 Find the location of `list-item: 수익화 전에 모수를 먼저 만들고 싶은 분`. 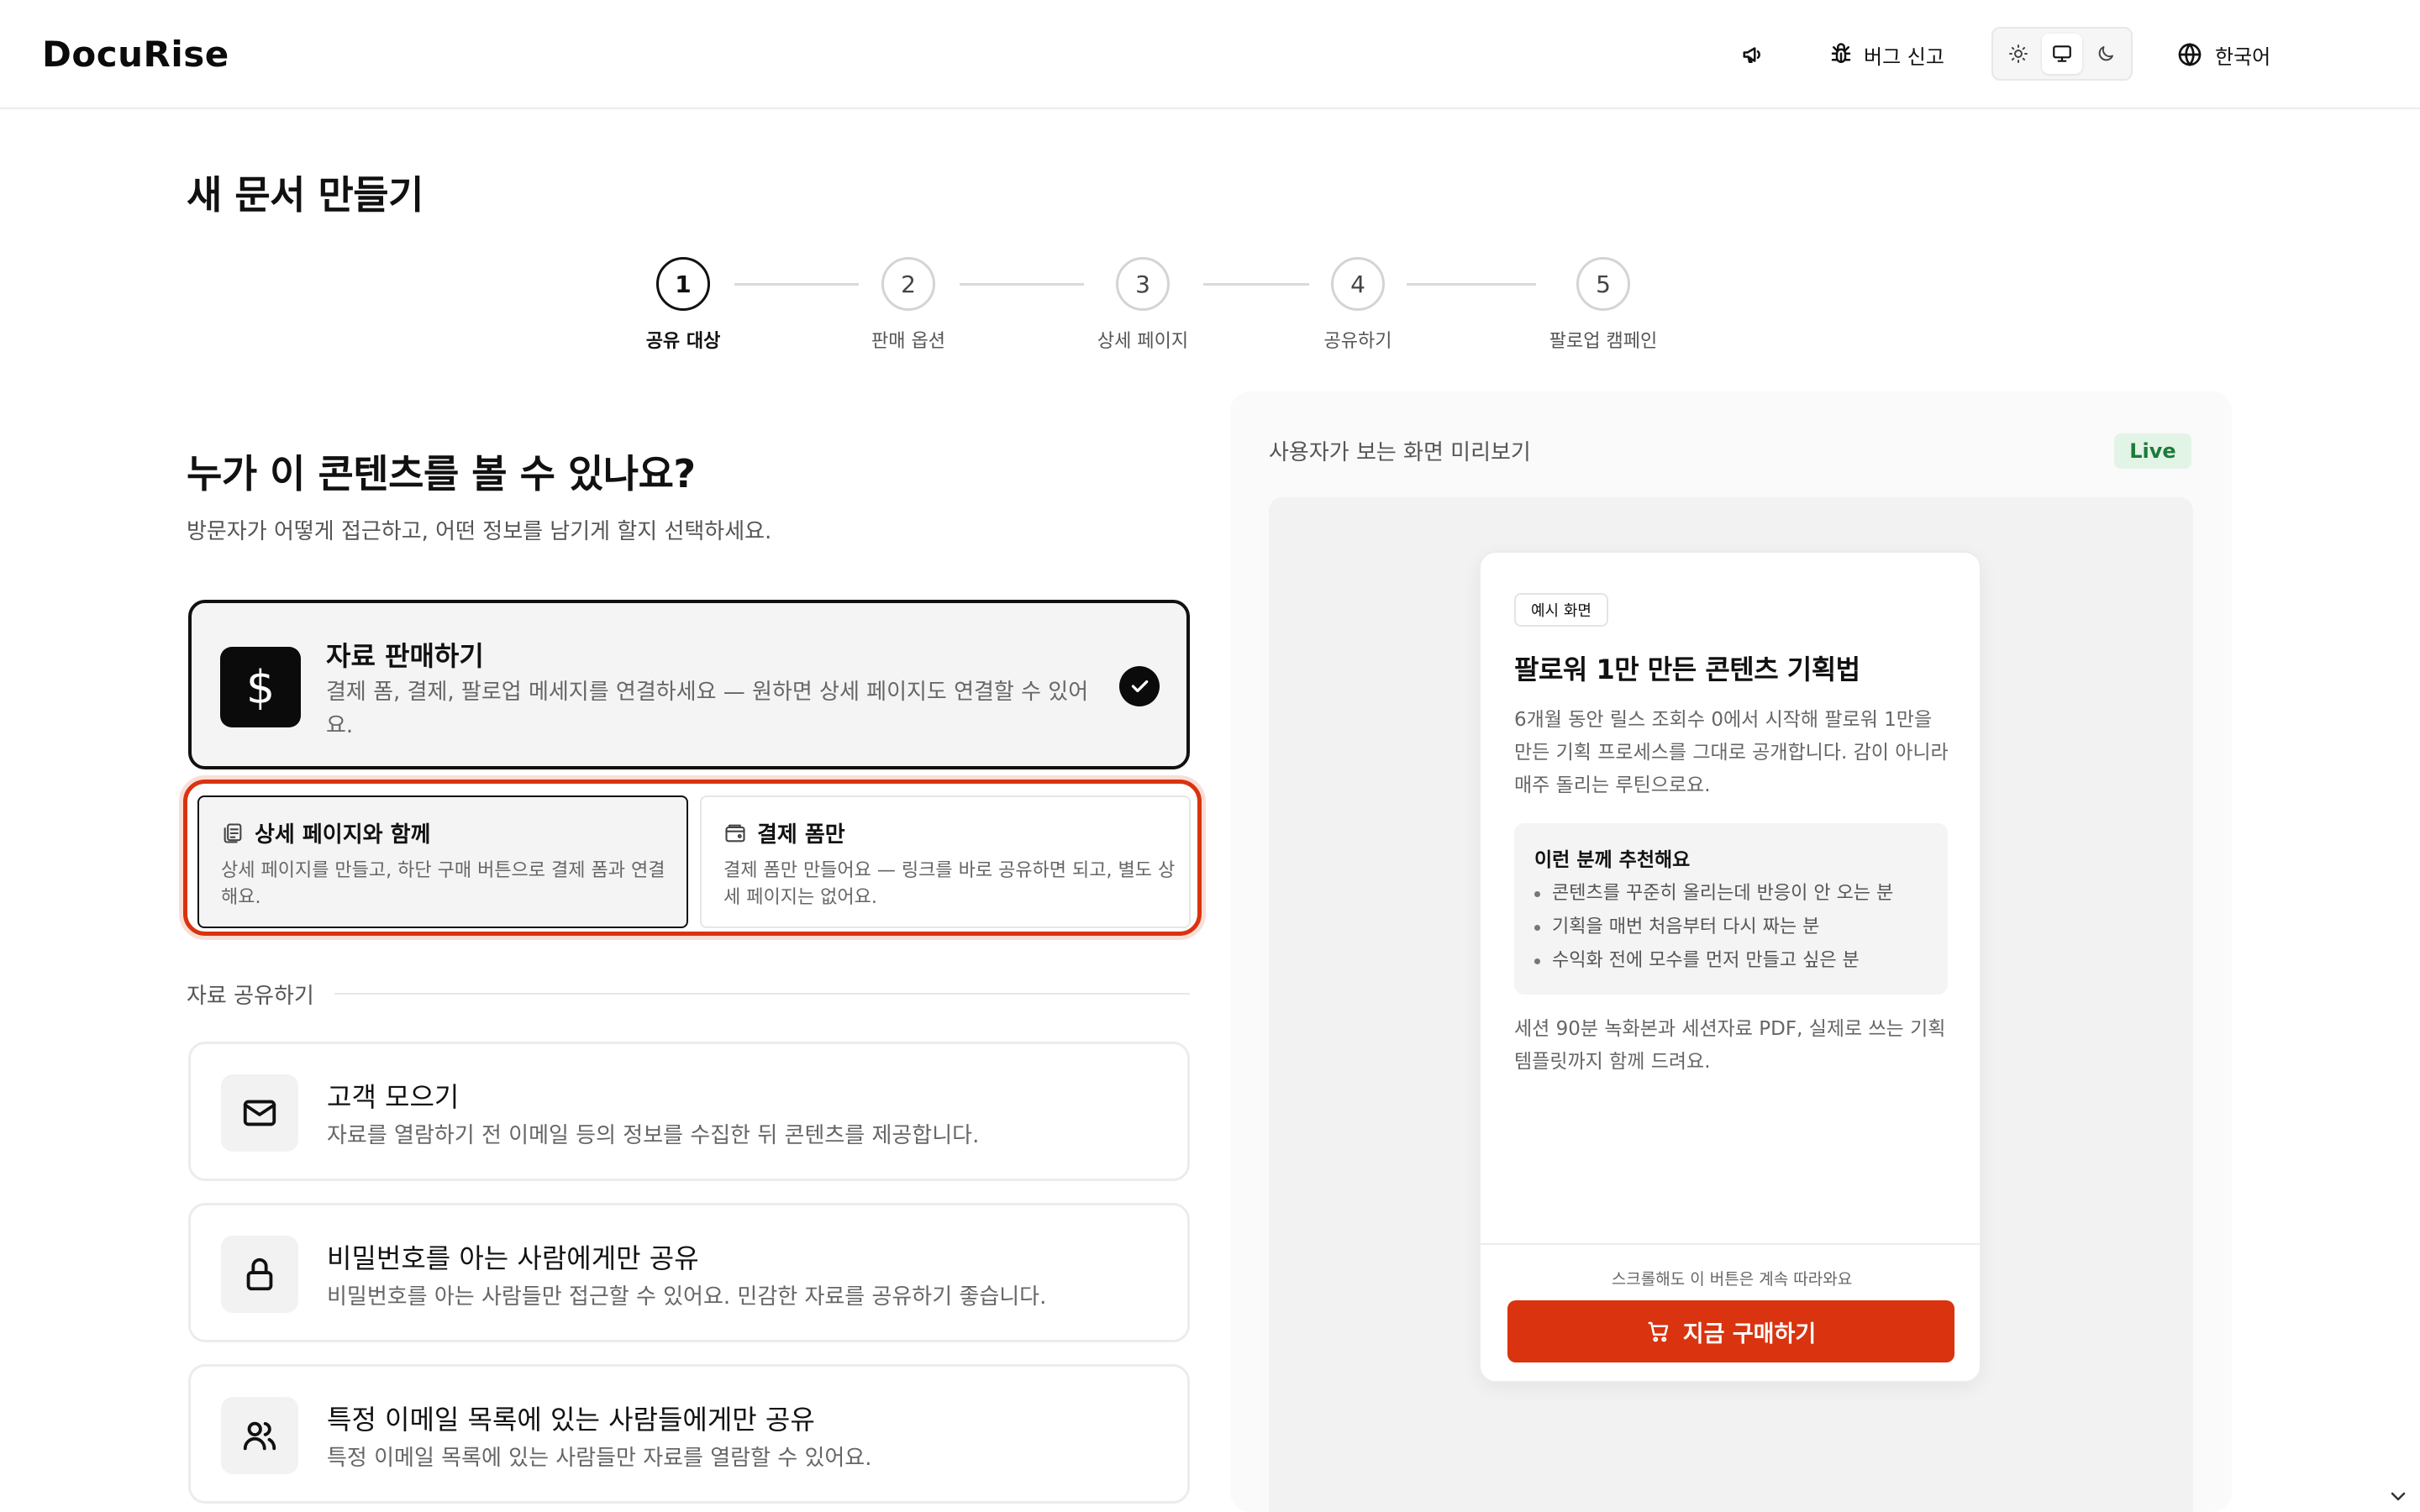

list-item: 수익화 전에 모수를 먼저 만들고 싶은 분 is located at coordinates (1713, 961).